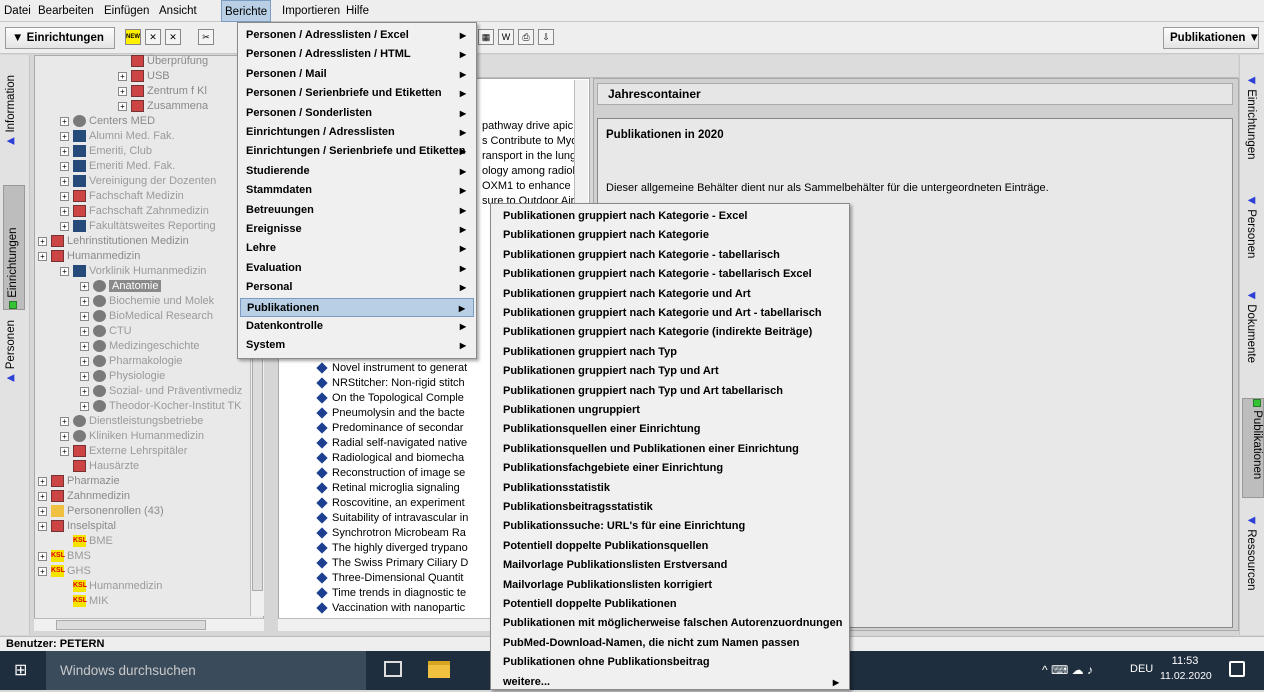  Describe the element at coordinates (101, 511) in the screenshot. I see `tree-node: + Personenrollen (43)` at that location.